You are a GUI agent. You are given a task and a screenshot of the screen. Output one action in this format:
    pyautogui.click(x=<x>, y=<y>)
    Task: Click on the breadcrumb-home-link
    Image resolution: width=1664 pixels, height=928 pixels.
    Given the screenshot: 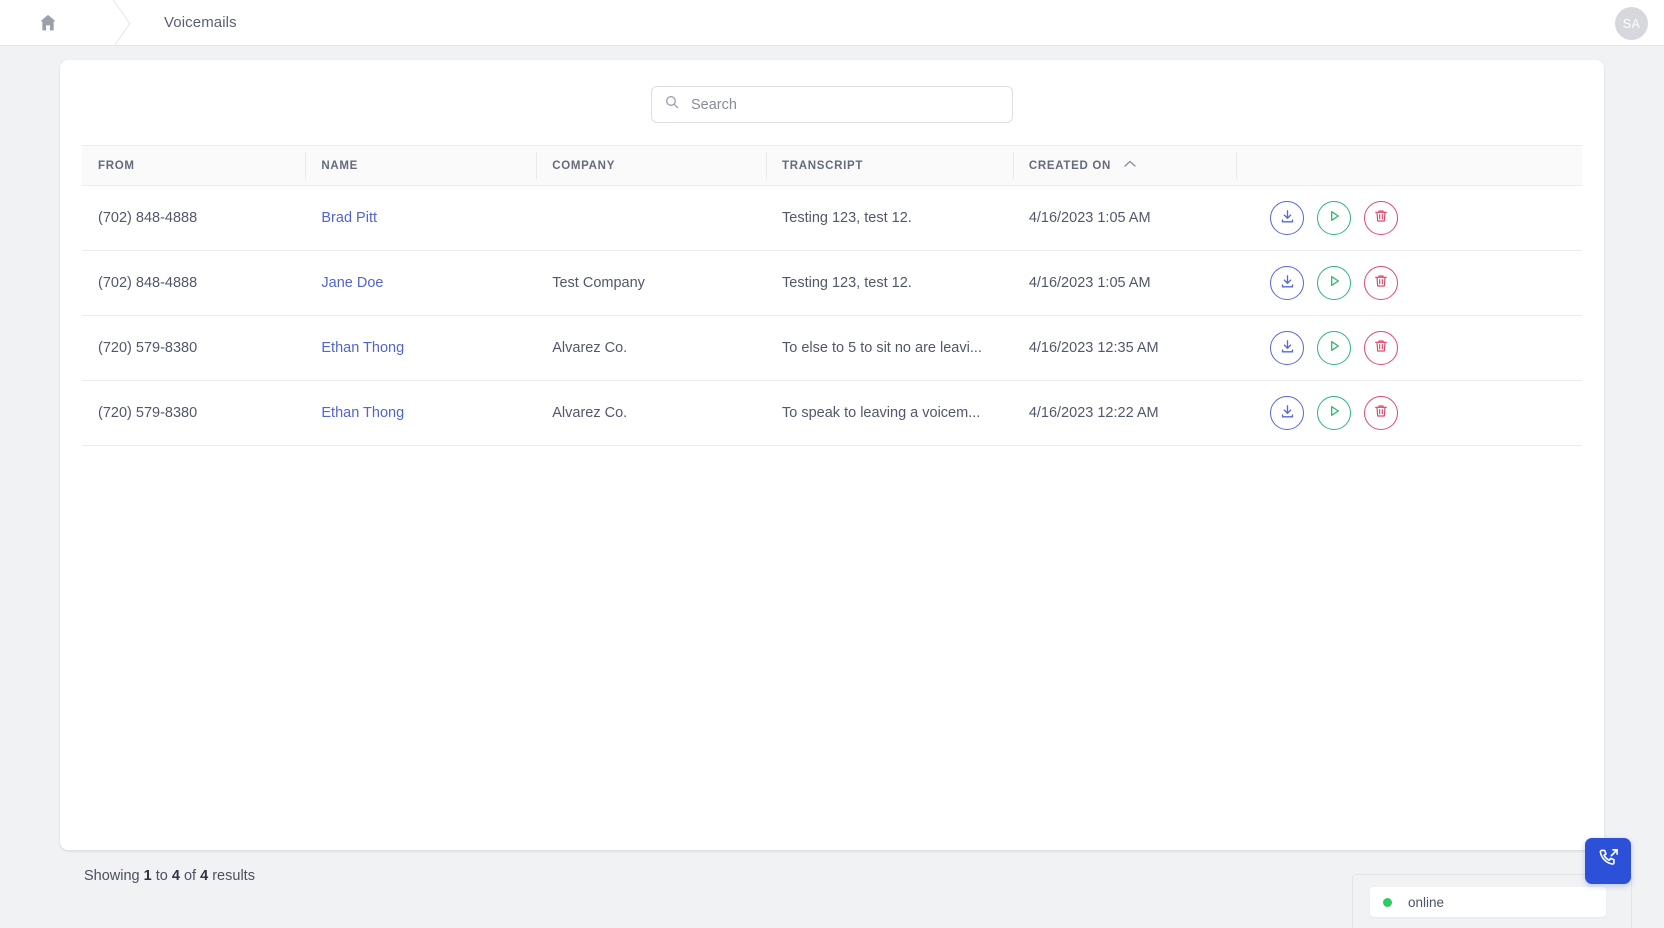 What is the action you would take?
    pyautogui.click(x=48, y=23)
    